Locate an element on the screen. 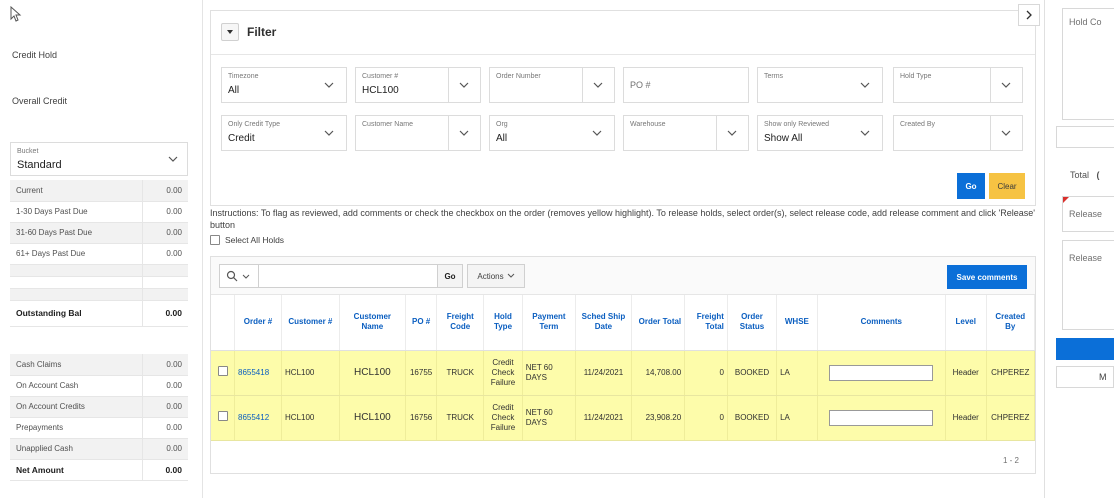 The height and width of the screenshot is (498, 1114). order-number-link: 8655412 is located at coordinates (258, 418).